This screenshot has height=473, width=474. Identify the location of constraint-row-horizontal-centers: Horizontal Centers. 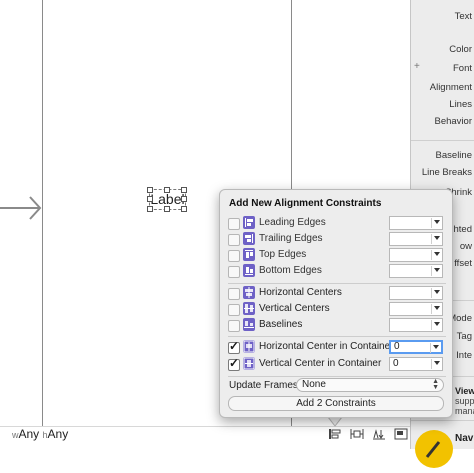
(337, 294).